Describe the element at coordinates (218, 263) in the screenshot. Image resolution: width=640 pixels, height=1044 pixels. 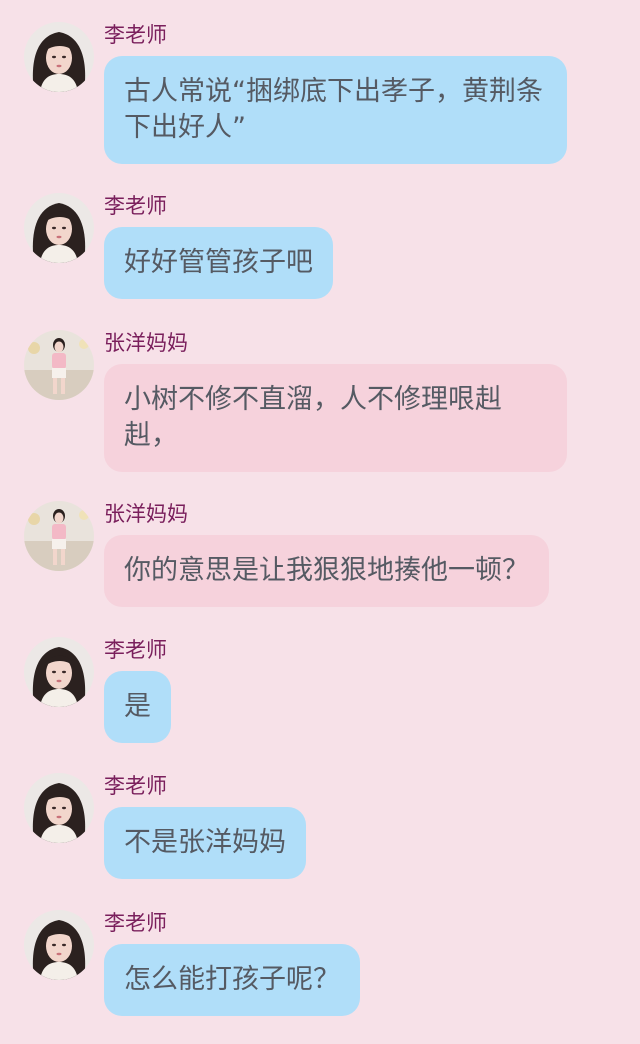
I see `message-bubble: 好好管管孩子吧` at that location.